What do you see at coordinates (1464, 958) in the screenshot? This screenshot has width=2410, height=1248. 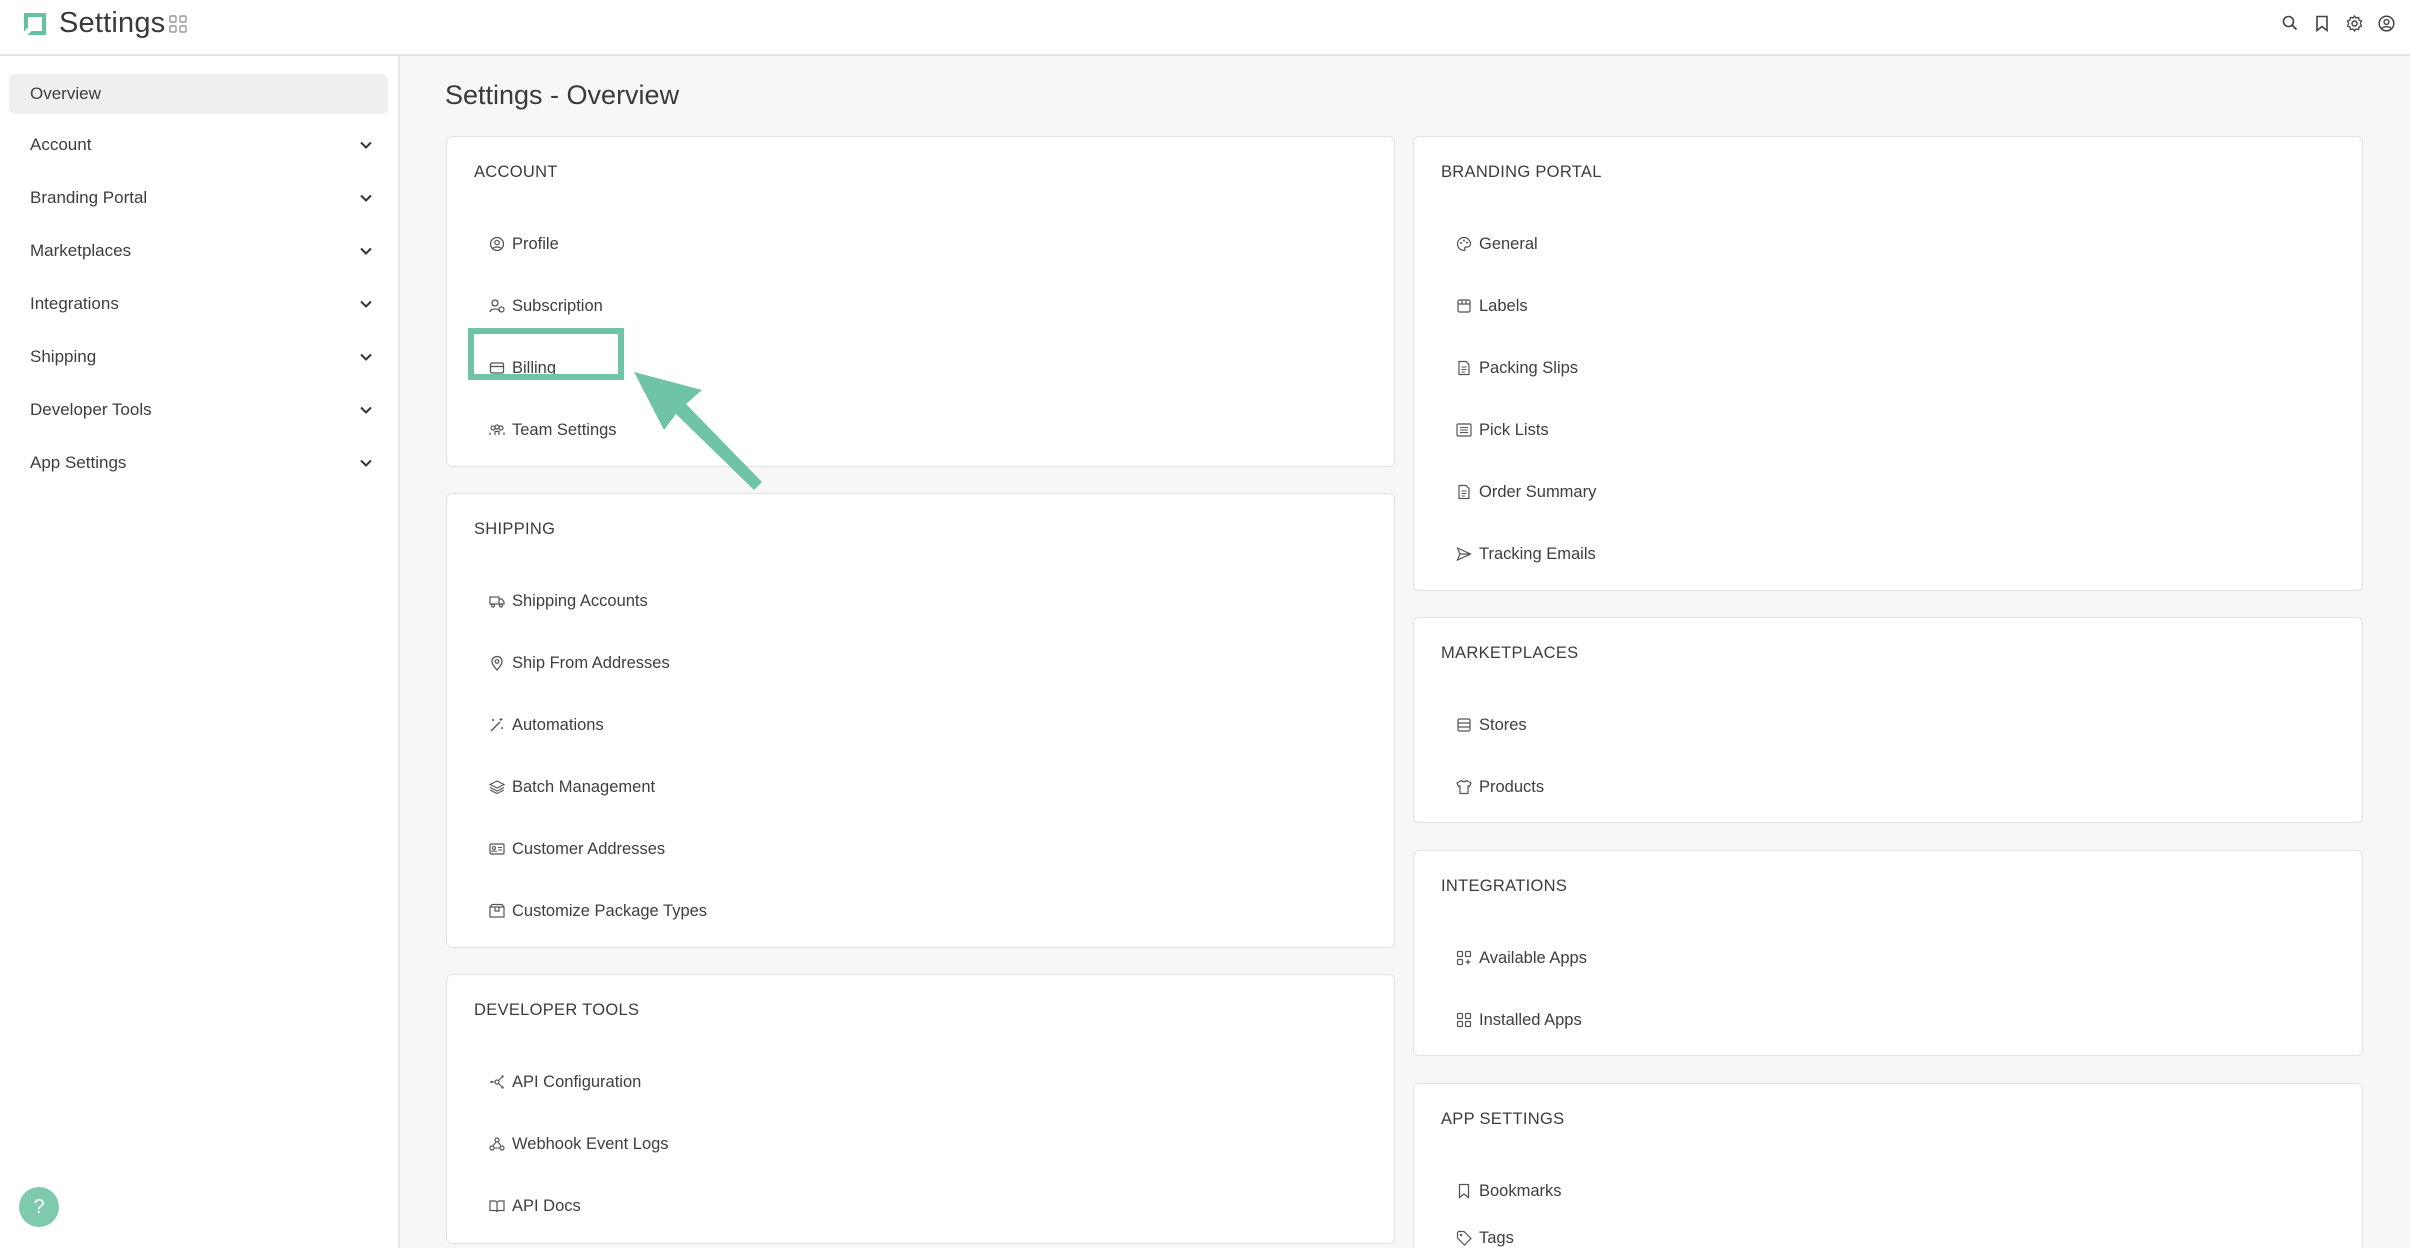 I see `apps-add-icon` at bounding box center [1464, 958].